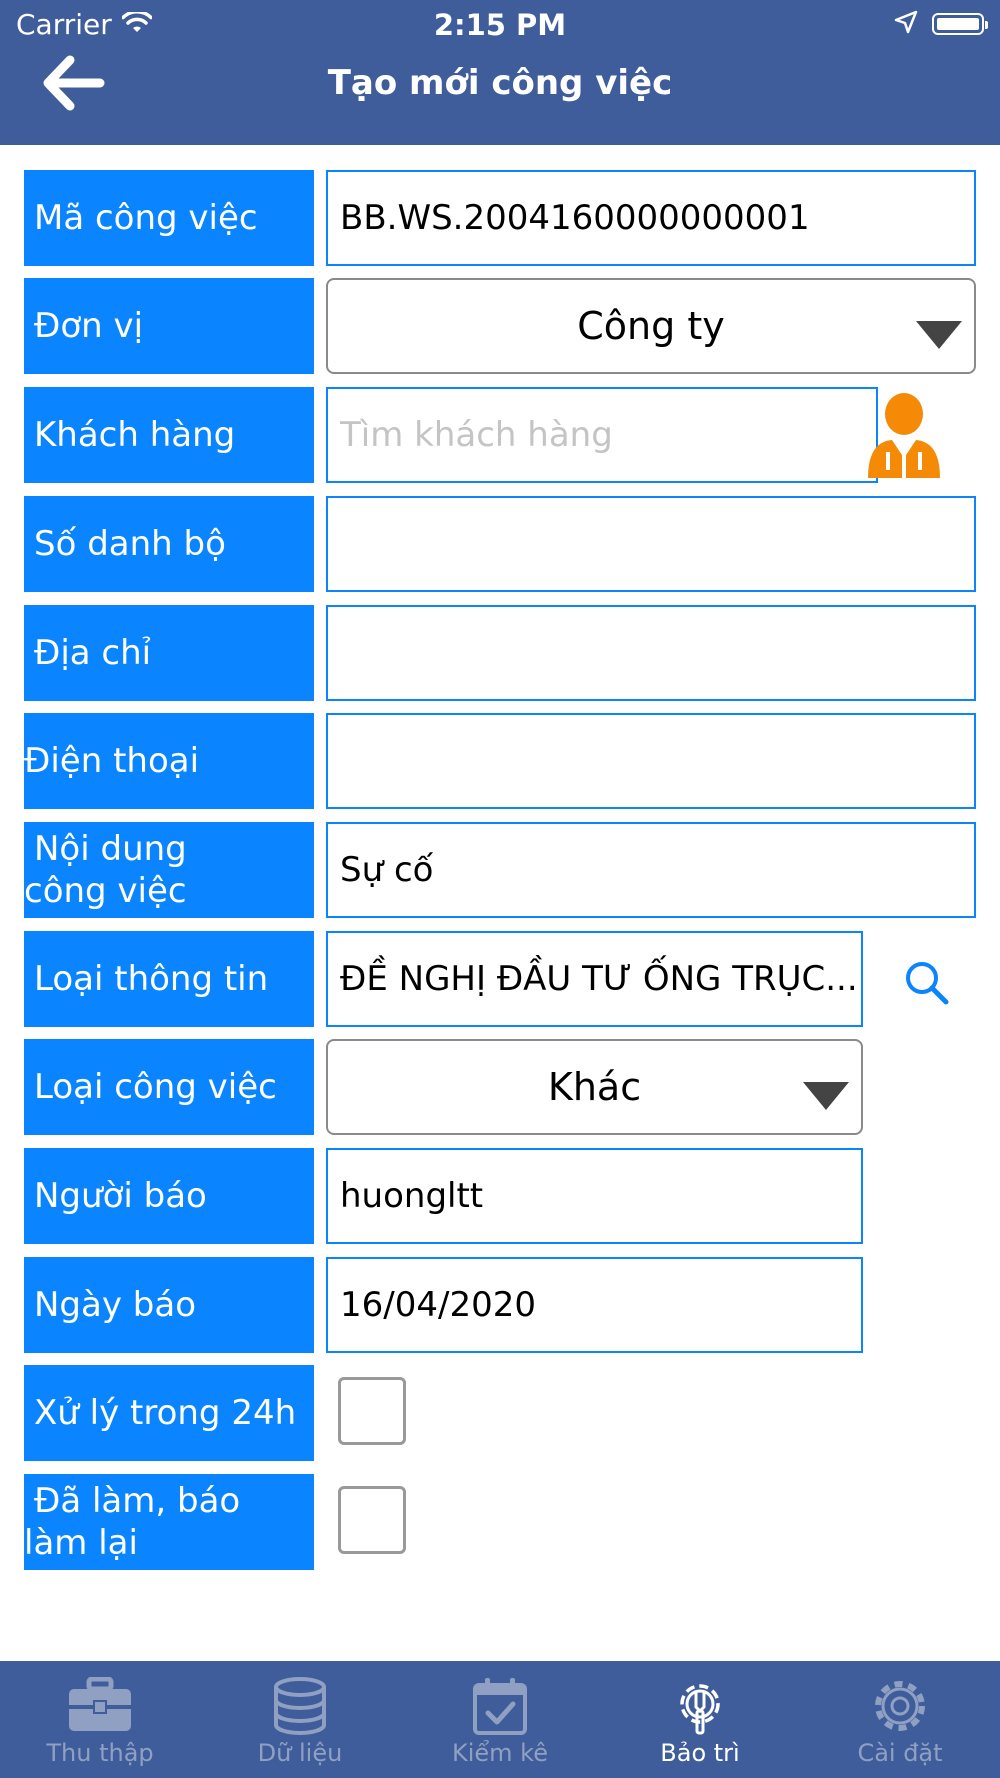 Image resolution: width=1000 pixels, height=1778 pixels. Describe the element at coordinates (927, 983) in the screenshot. I see `loai-thong-tin-search-button` at that location.